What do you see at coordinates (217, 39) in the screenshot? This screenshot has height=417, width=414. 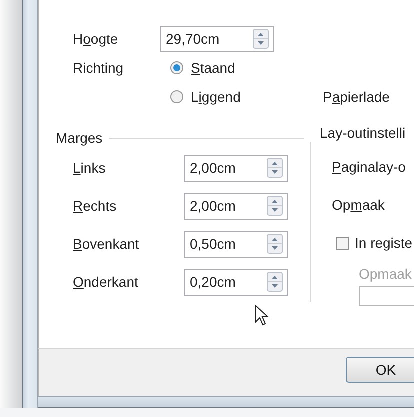 I see `height-input: 29,70cm` at bounding box center [217, 39].